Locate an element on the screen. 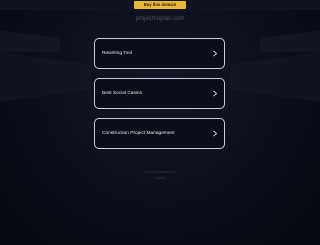 The width and height of the screenshot is (320, 245). related-link-label: Construction Project Management is located at coordinates (138, 133).